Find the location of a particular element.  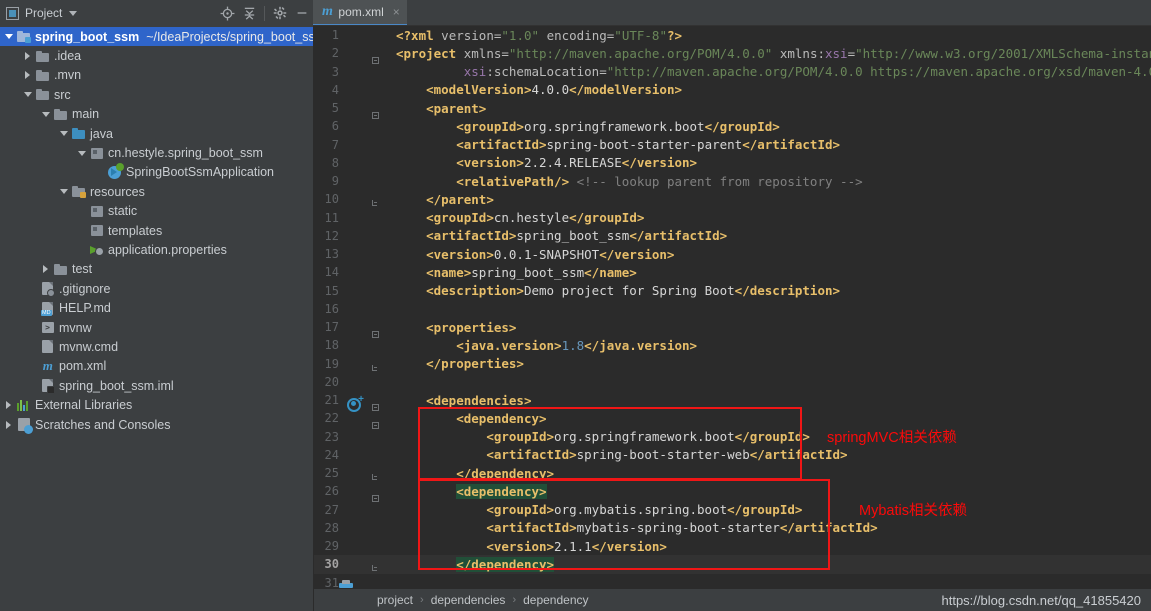

code-line: 18 <java.version>1.8</java.version> is located at coordinates (732, 345).